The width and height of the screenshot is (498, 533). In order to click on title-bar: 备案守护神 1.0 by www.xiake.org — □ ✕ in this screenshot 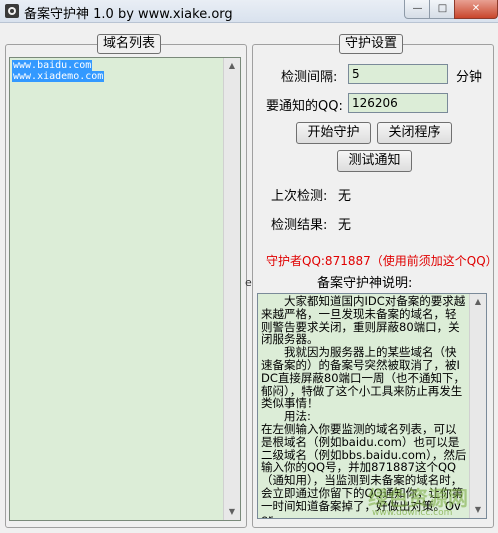, I will do `click(249, 11)`.